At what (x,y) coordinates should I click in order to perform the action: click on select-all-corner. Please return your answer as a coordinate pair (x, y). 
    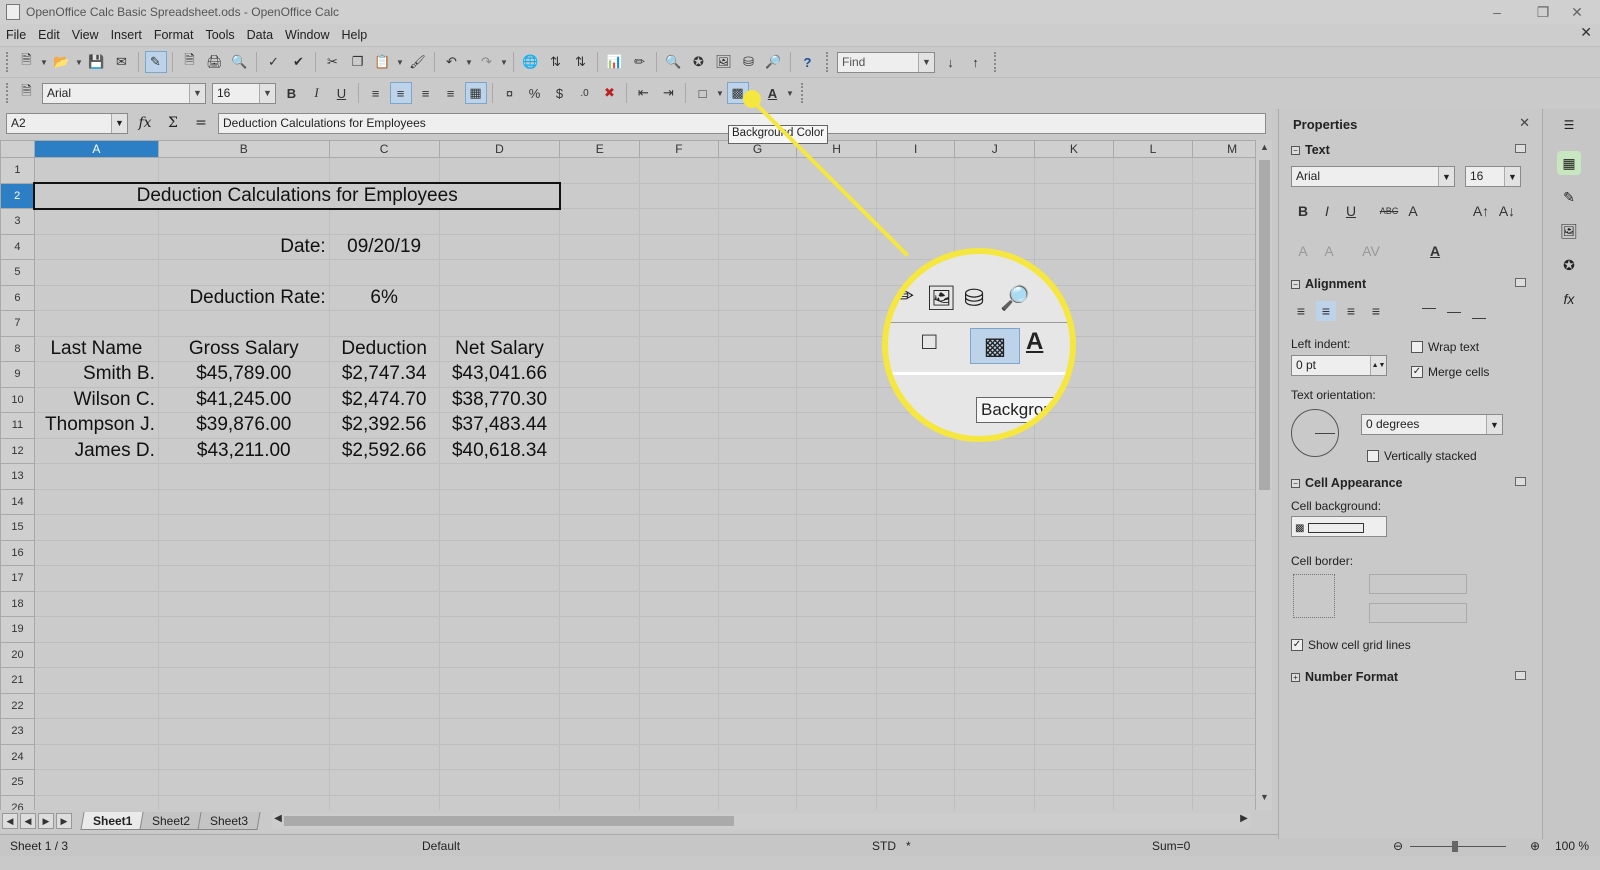
    Looking at the image, I should click on (17, 149).